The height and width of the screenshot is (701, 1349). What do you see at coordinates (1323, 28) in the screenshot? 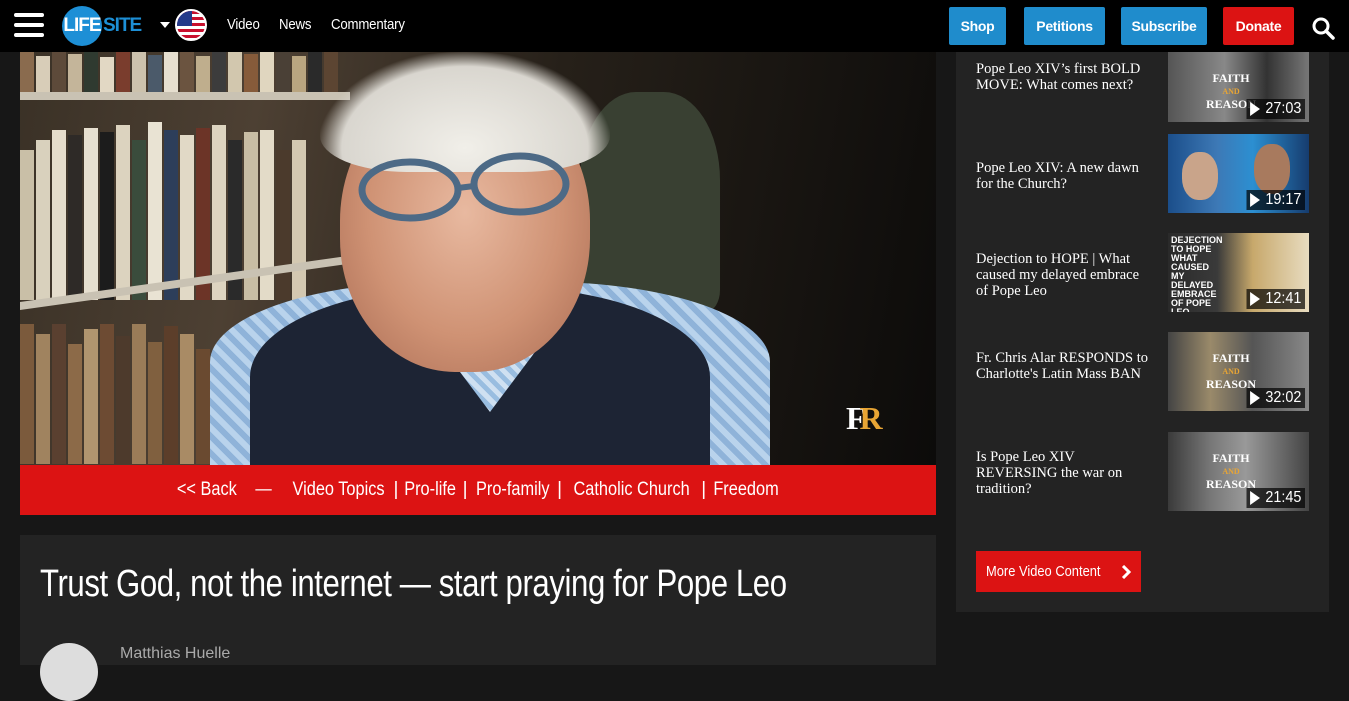
I see `search-icon` at bounding box center [1323, 28].